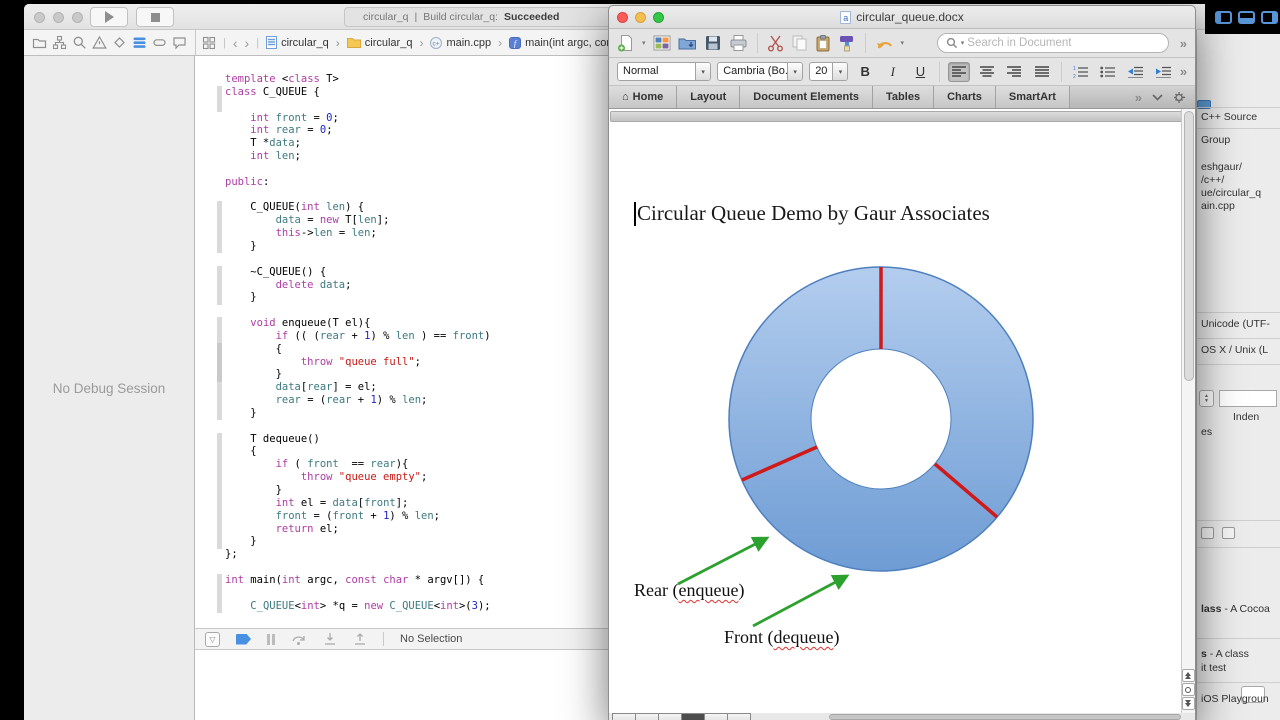 The height and width of the screenshot is (720, 1280). What do you see at coordinates (1228, 533) in the screenshot?
I see `snippet-library-icon` at bounding box center [1228, 533].